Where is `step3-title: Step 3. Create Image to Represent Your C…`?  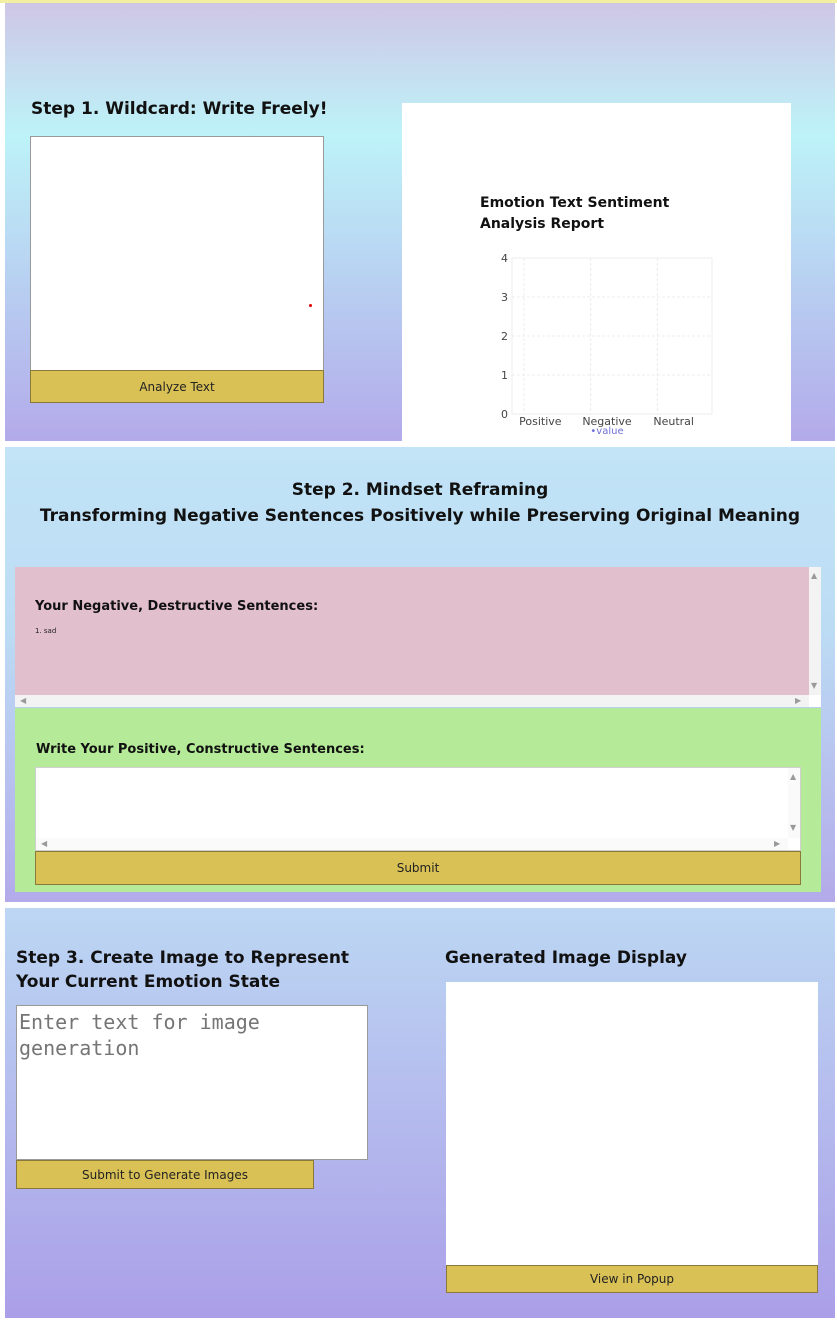 step3-title: Step 3. Create Image to Represent Your C… is located at coordinates (182, 970).